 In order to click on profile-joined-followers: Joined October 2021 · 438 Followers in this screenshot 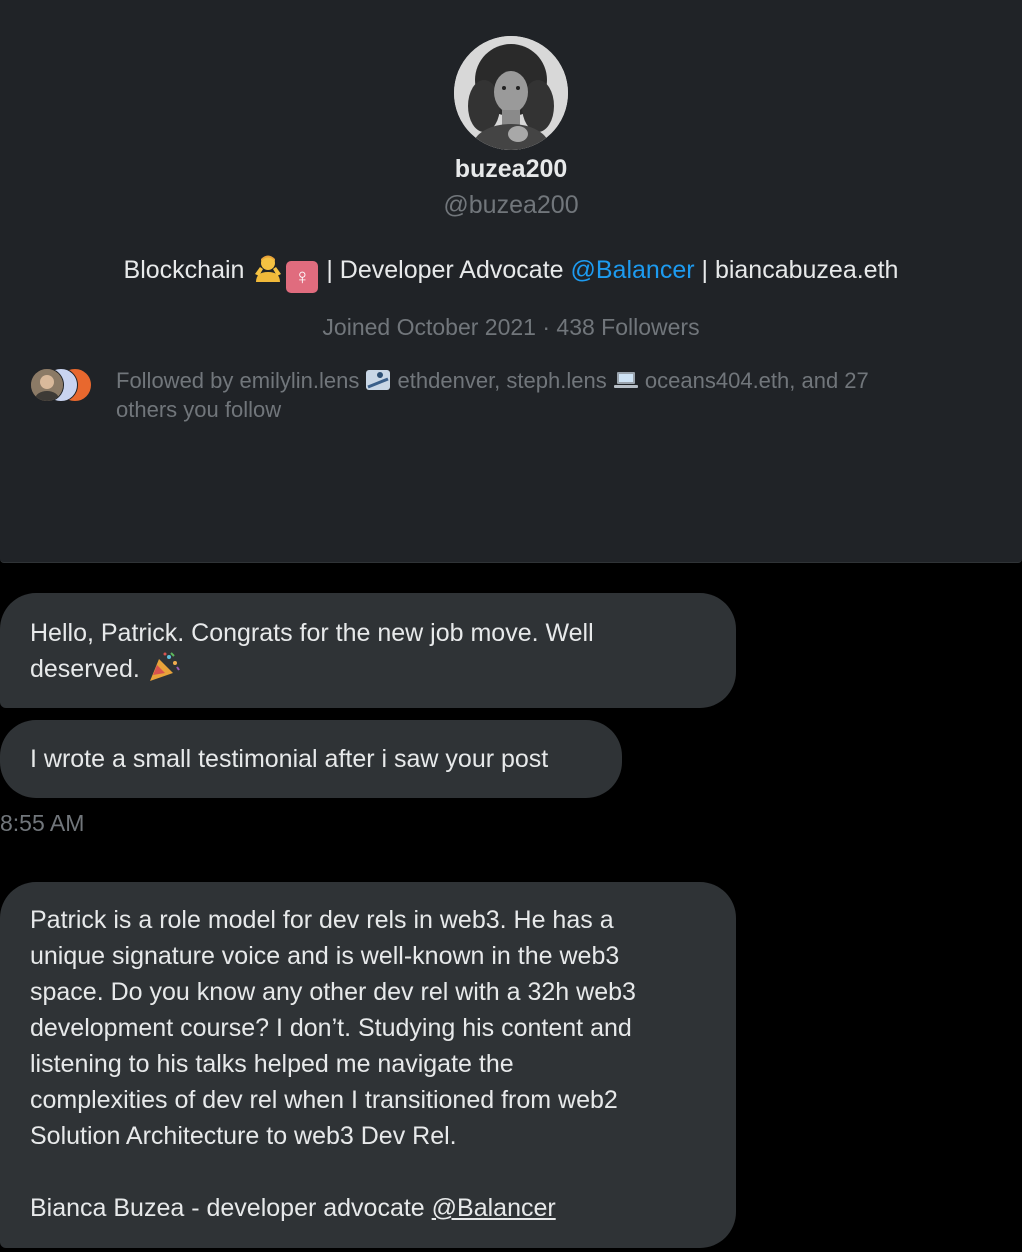, I will do `click(511, 327)`.